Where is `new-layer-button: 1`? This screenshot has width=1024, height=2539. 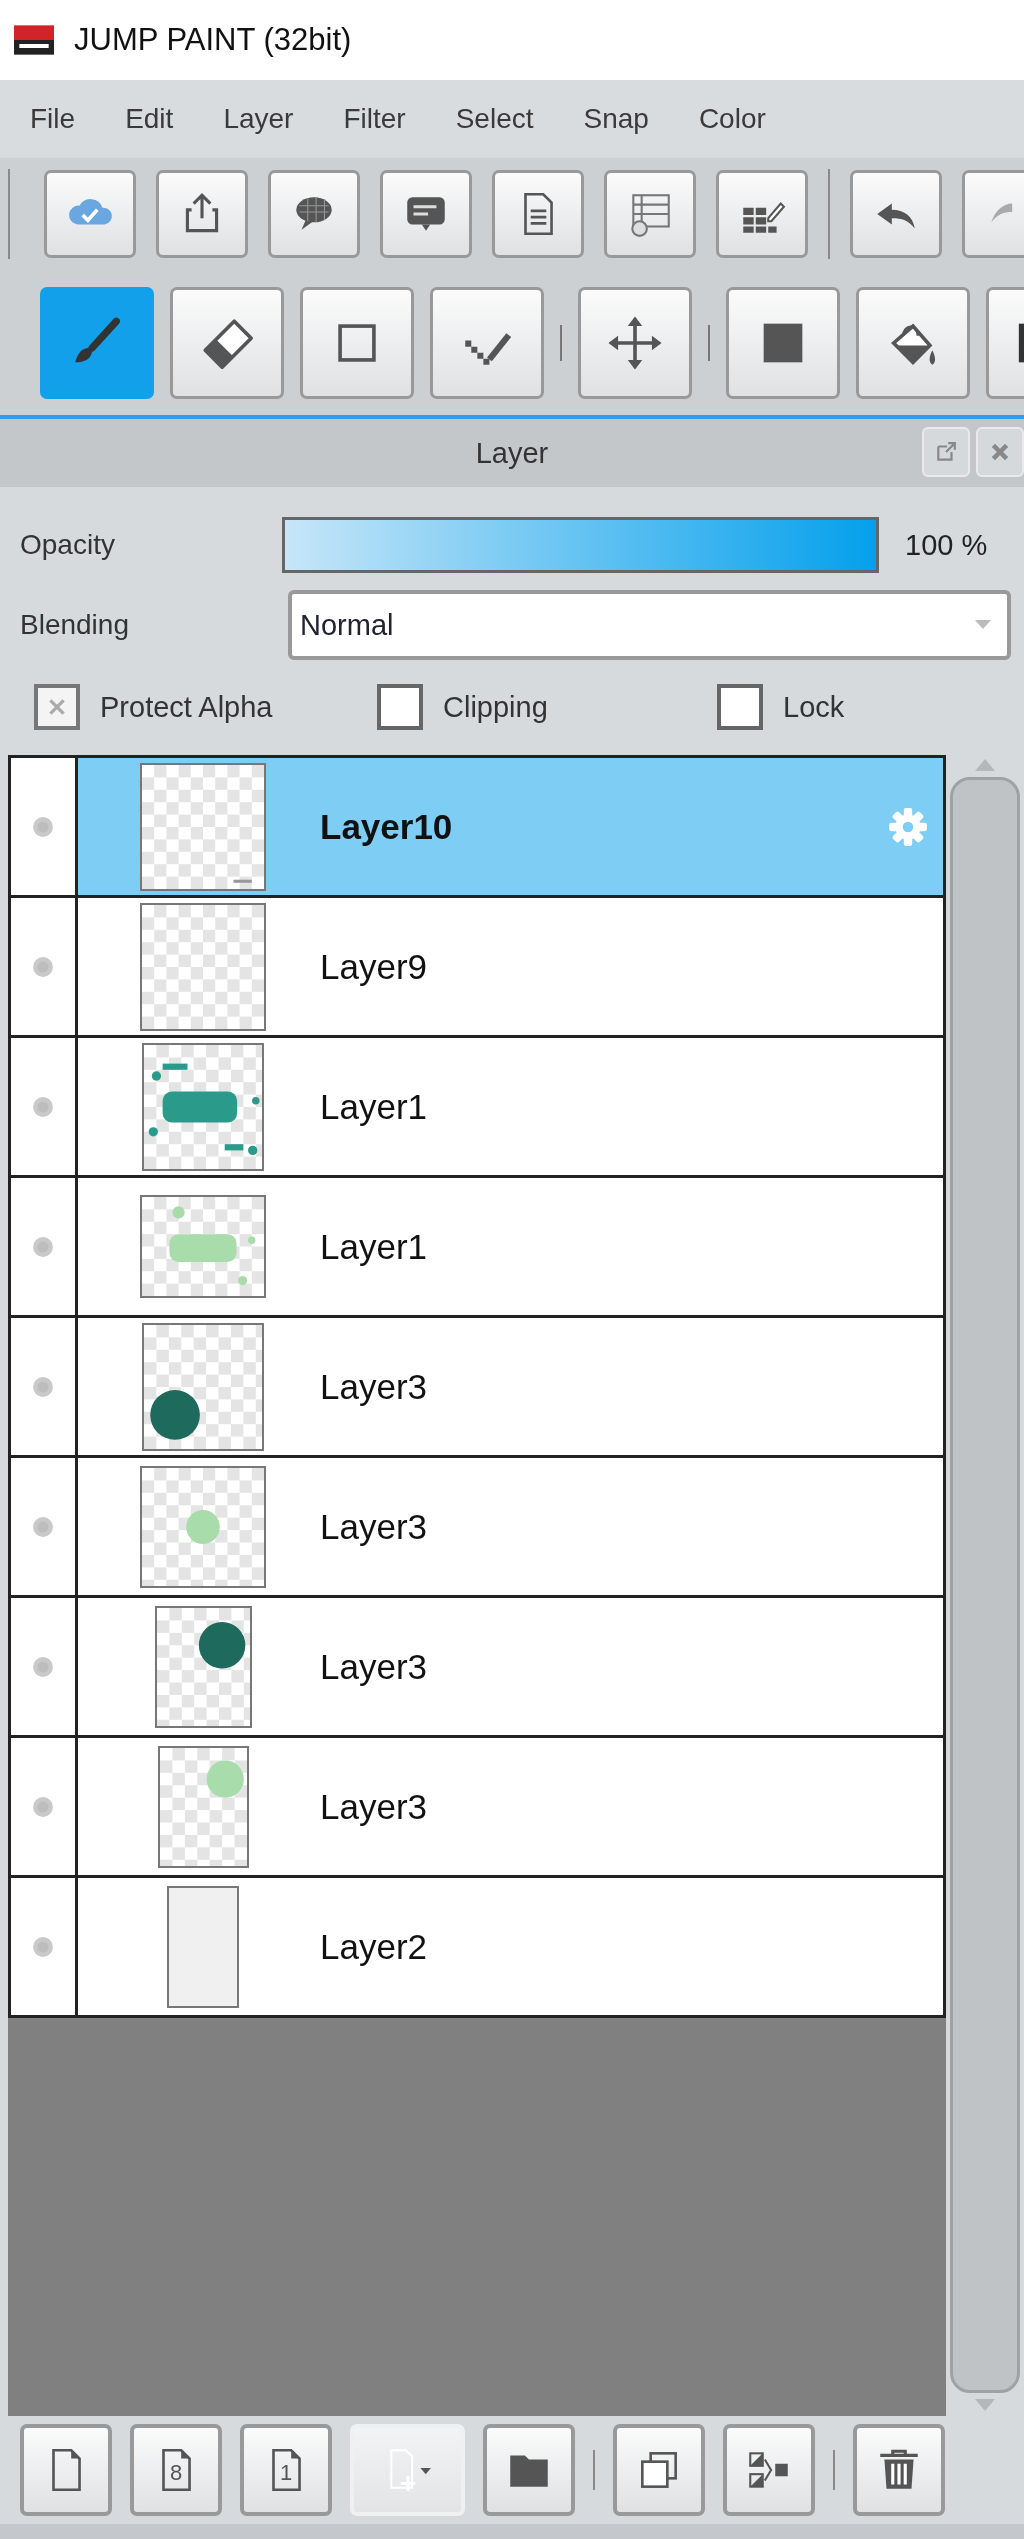 new-layer-button: 1 is located at coordinates (286, 2470).